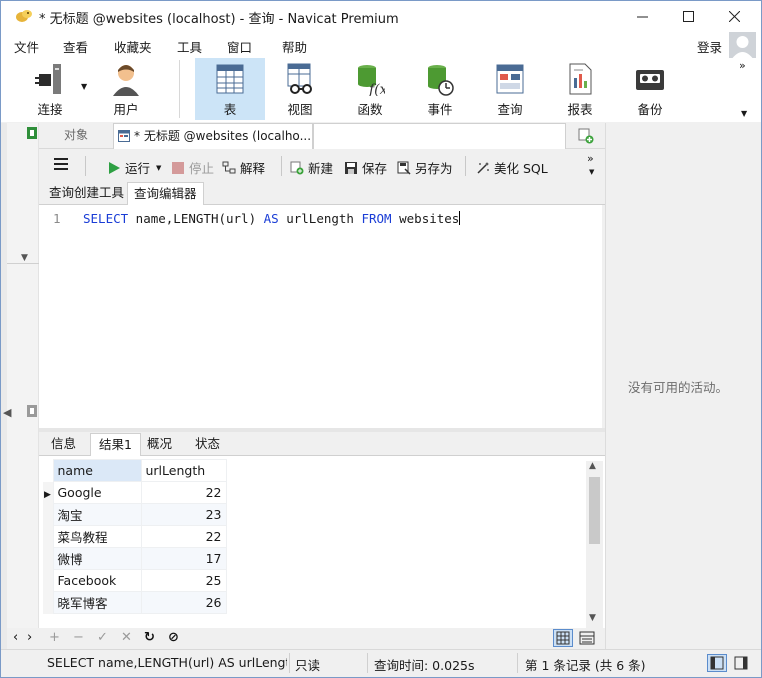 The image size is (762, 678). Describe the element at coordinates (189, 46) in the screenshot. I see `menu-tools: 工具` at that location.